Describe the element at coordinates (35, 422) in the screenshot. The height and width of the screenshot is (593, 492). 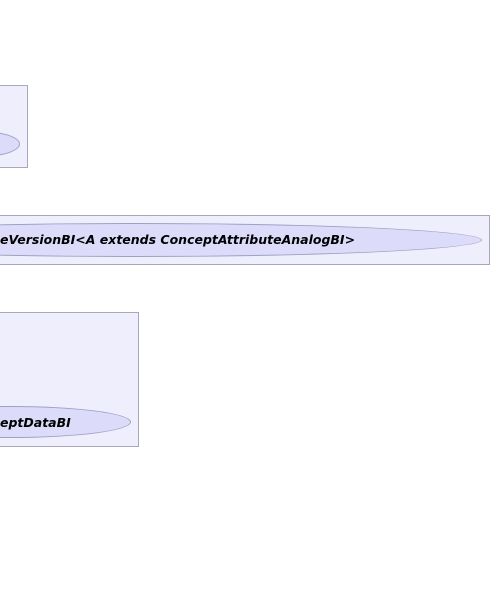
I see `interface-label-data: eptDataBI` at that location.